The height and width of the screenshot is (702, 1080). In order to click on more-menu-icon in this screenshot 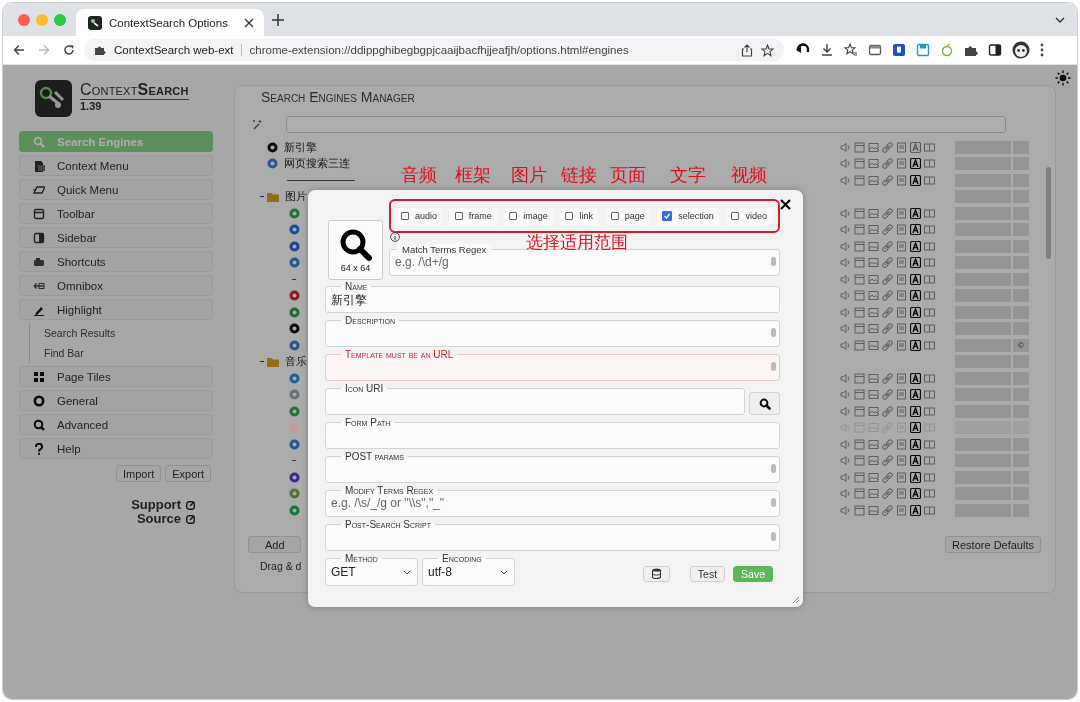, I will do `click(1042, 50)`.